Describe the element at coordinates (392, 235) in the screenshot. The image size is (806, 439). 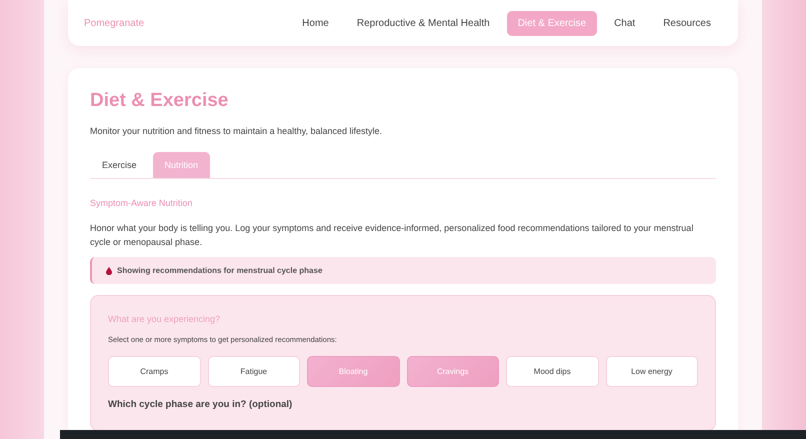
I see `intro-text: Honor what your body is telling you. Log your symptoms and receive evidence-informed, personalized food recommendations tailored to your menstrual cycle or menopausal phase.` at that location.